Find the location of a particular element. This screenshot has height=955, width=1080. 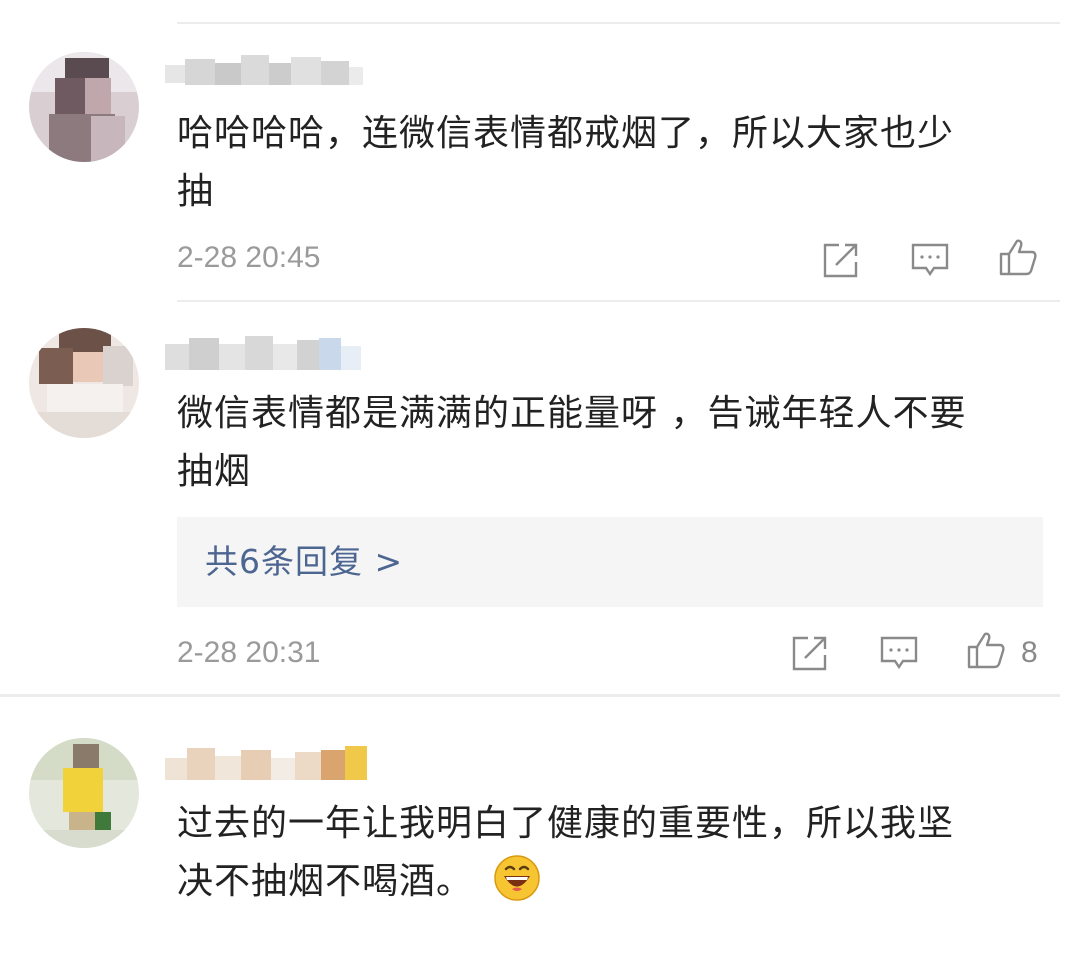

grinning-face-emoji is located at coordinates (517, 878).